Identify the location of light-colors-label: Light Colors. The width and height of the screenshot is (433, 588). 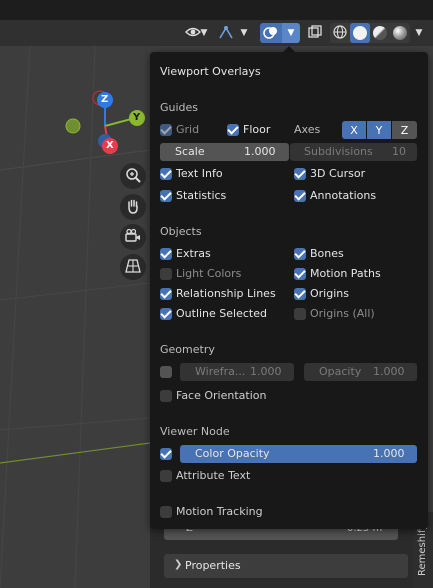
(209, 273).